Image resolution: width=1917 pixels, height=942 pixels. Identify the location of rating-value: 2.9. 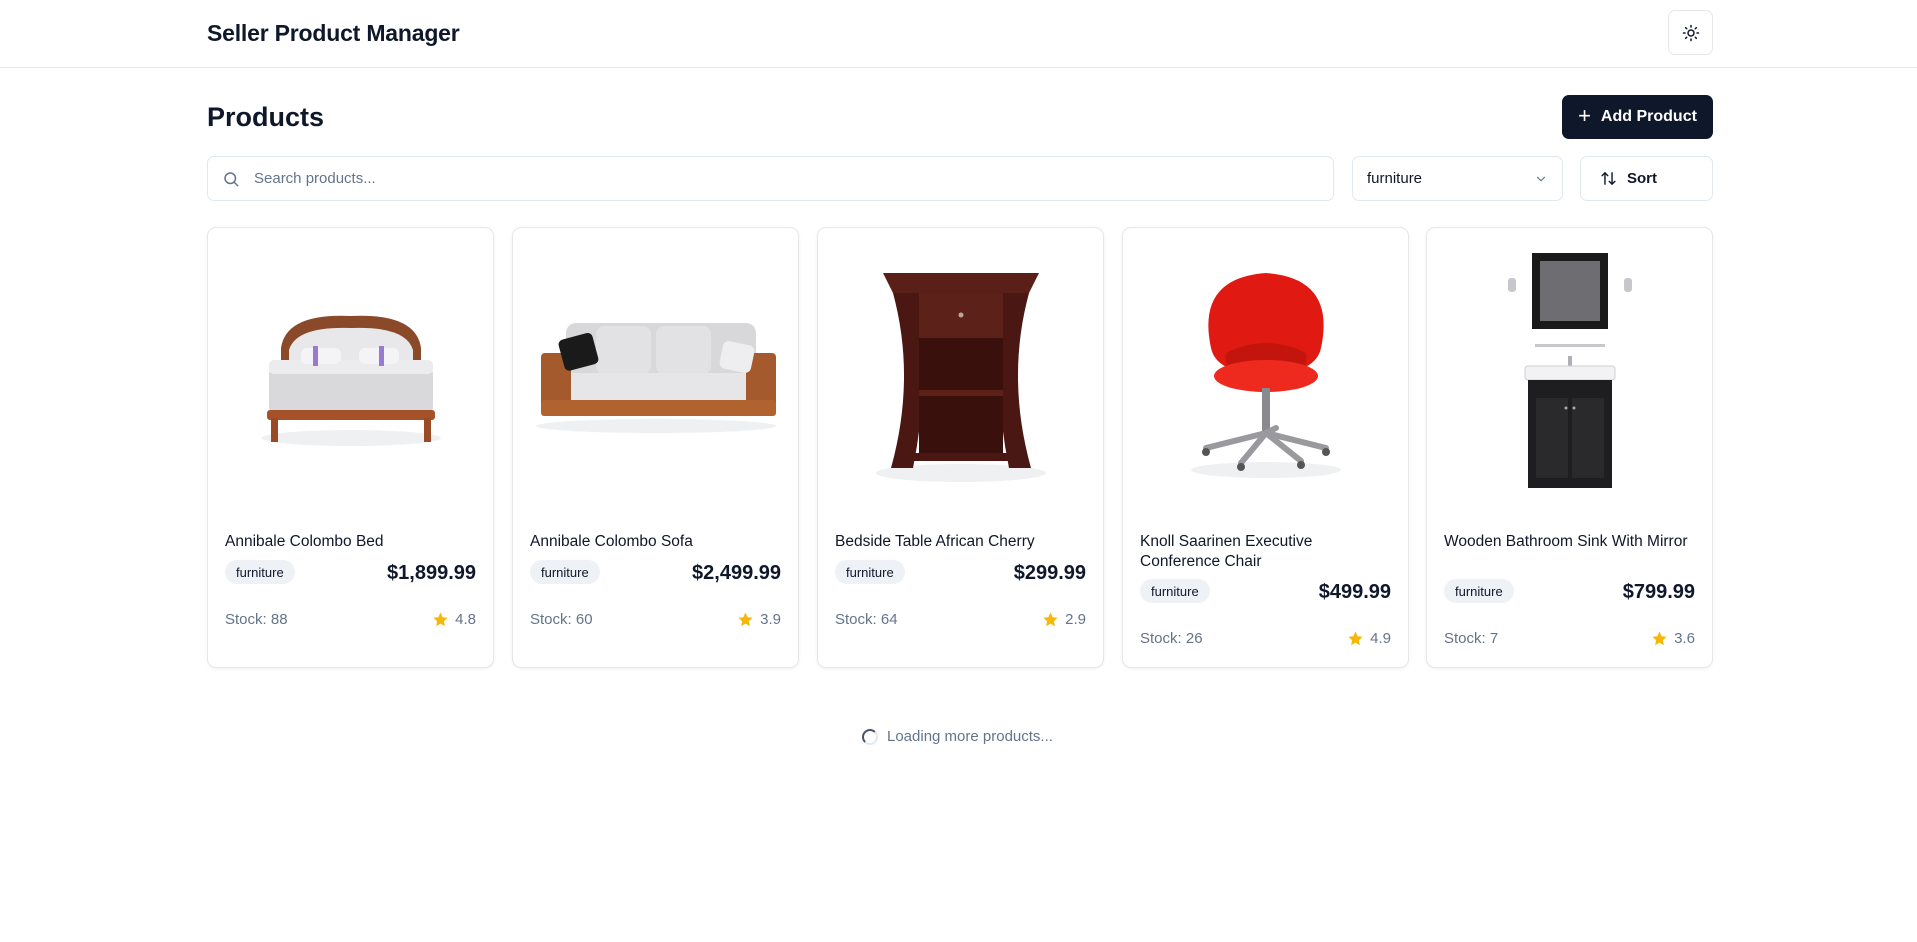
(1075, 619).